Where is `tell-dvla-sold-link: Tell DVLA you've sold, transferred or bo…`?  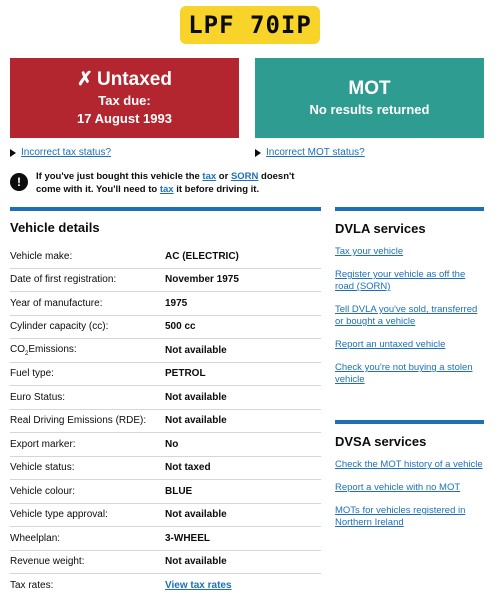 tell-dvla-sold-link: Tell DVLA you've sold, transferred or bo… is located at coordinates (409, 316).